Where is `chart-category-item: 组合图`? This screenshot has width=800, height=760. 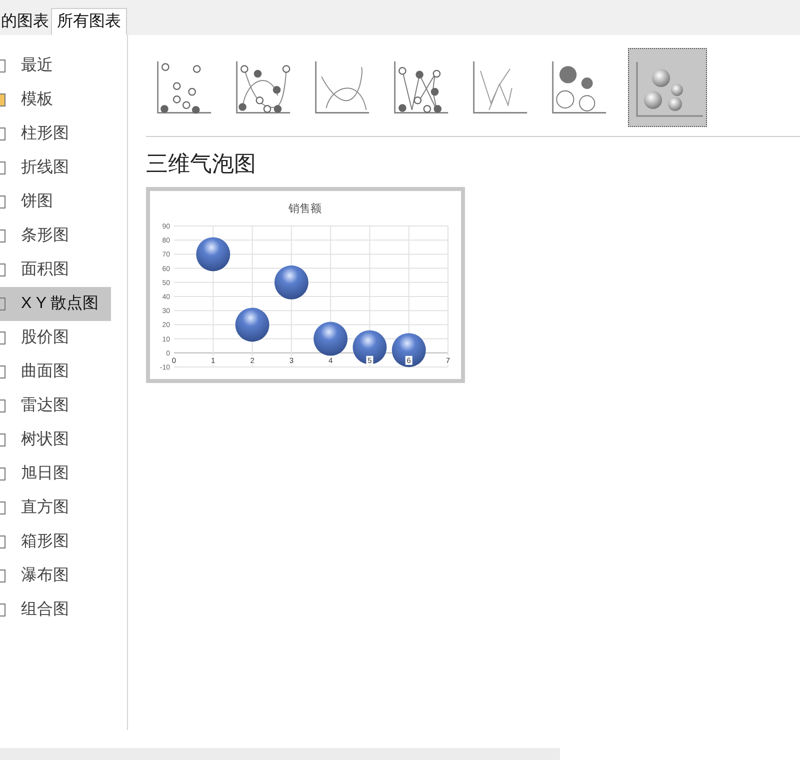
chart-category-item: 组合图 is located at coordinates (55, 610).